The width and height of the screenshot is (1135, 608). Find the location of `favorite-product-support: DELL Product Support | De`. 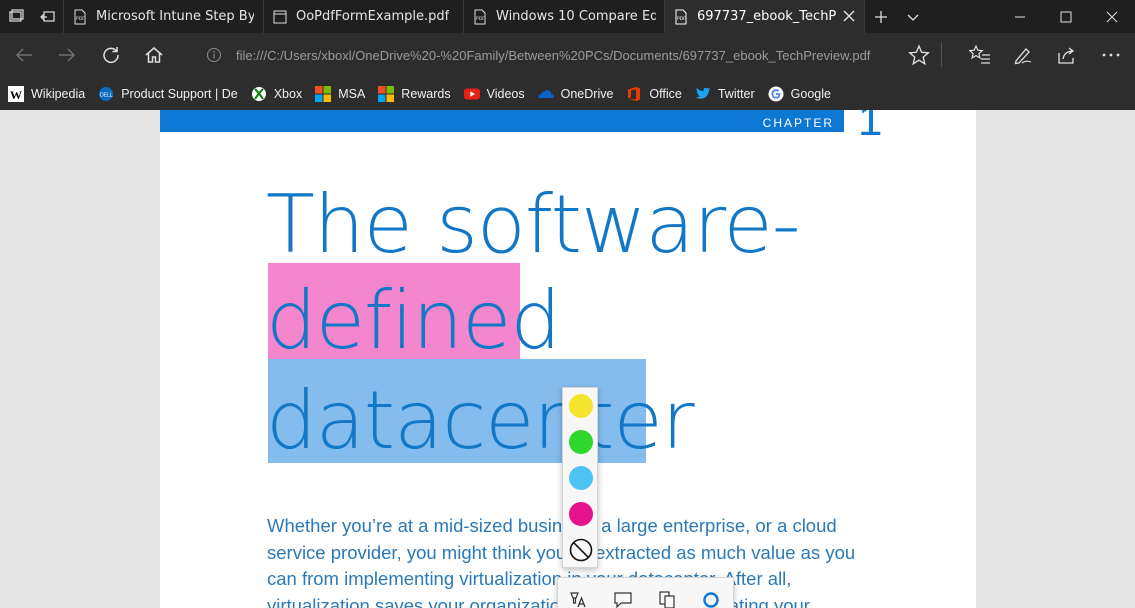

favorite-product-support: DELL Product Support | De is located at coordinates (168, 94).